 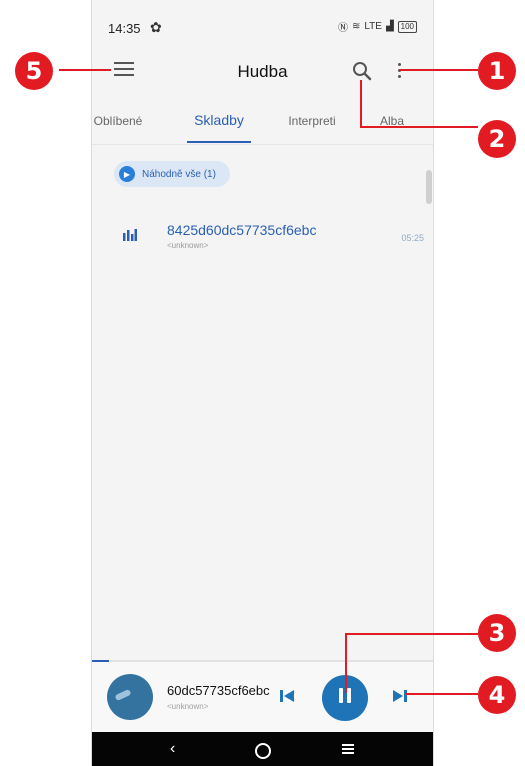 What do you see at coordinates (497, 71) in the screenshot?
I see `callout-1: 1` at bounding box center [497, 71].